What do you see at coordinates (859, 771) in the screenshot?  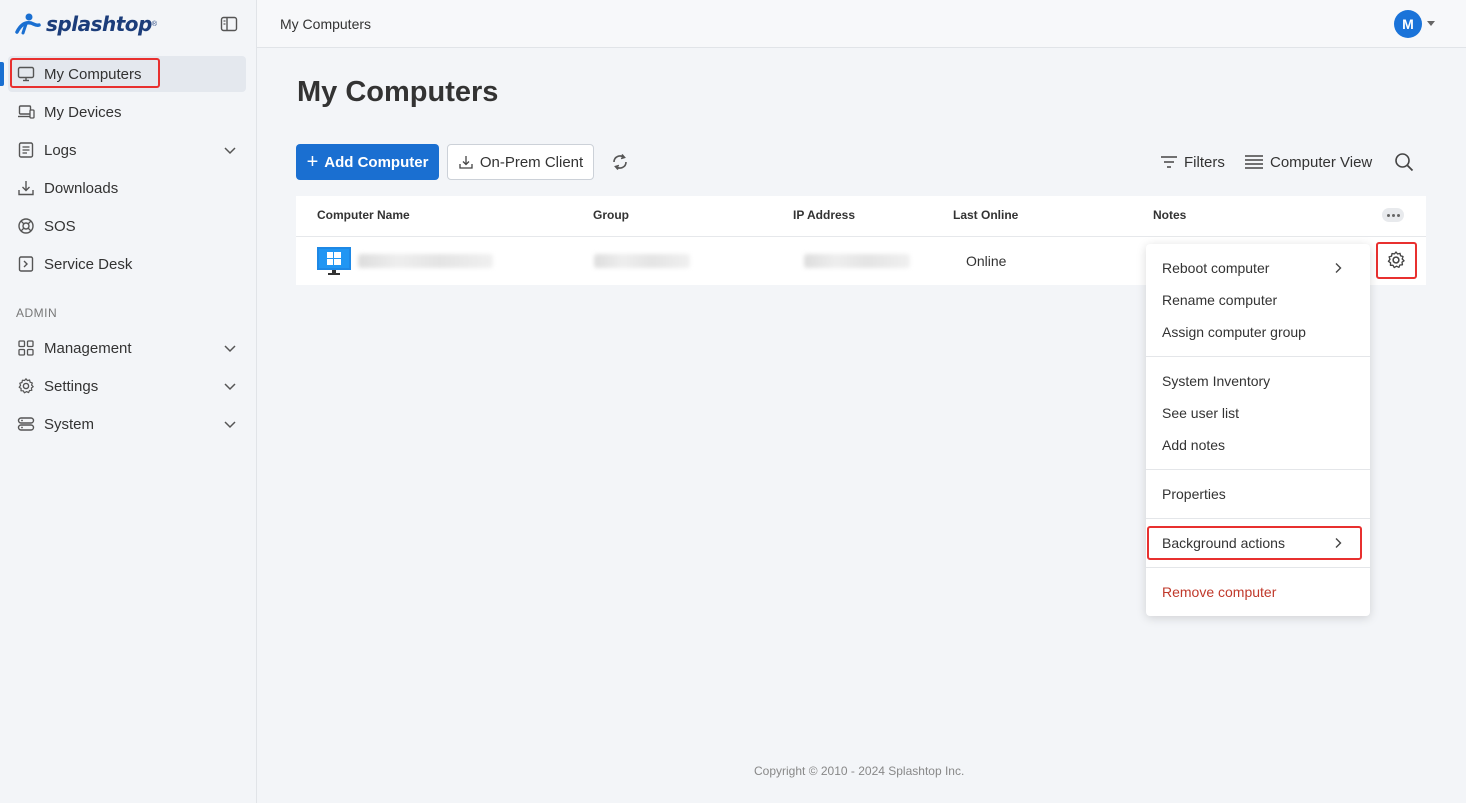 I see `footer-copyright: Copyright © 2010 - 2024 Splashtop Inc.` at bounding box center [859, 771].